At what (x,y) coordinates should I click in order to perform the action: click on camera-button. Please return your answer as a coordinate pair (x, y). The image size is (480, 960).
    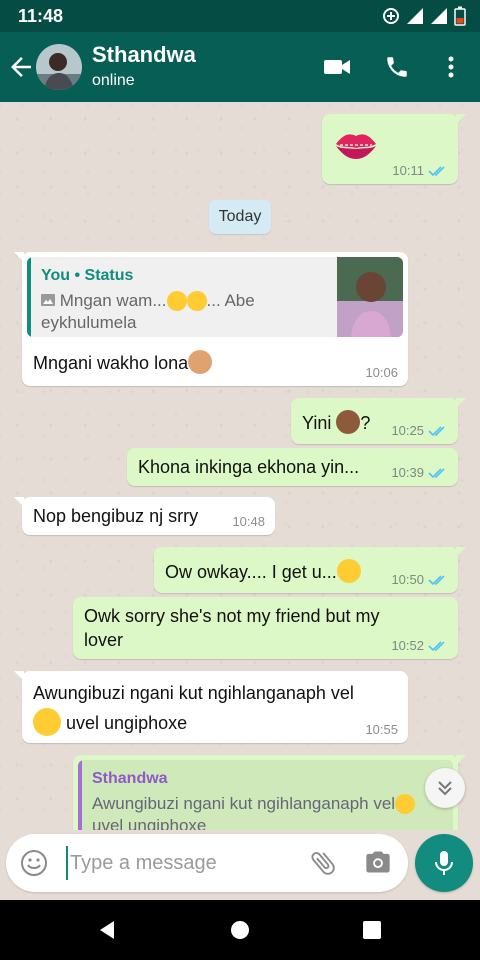
    Looking at the image, I should click on (379, 863).